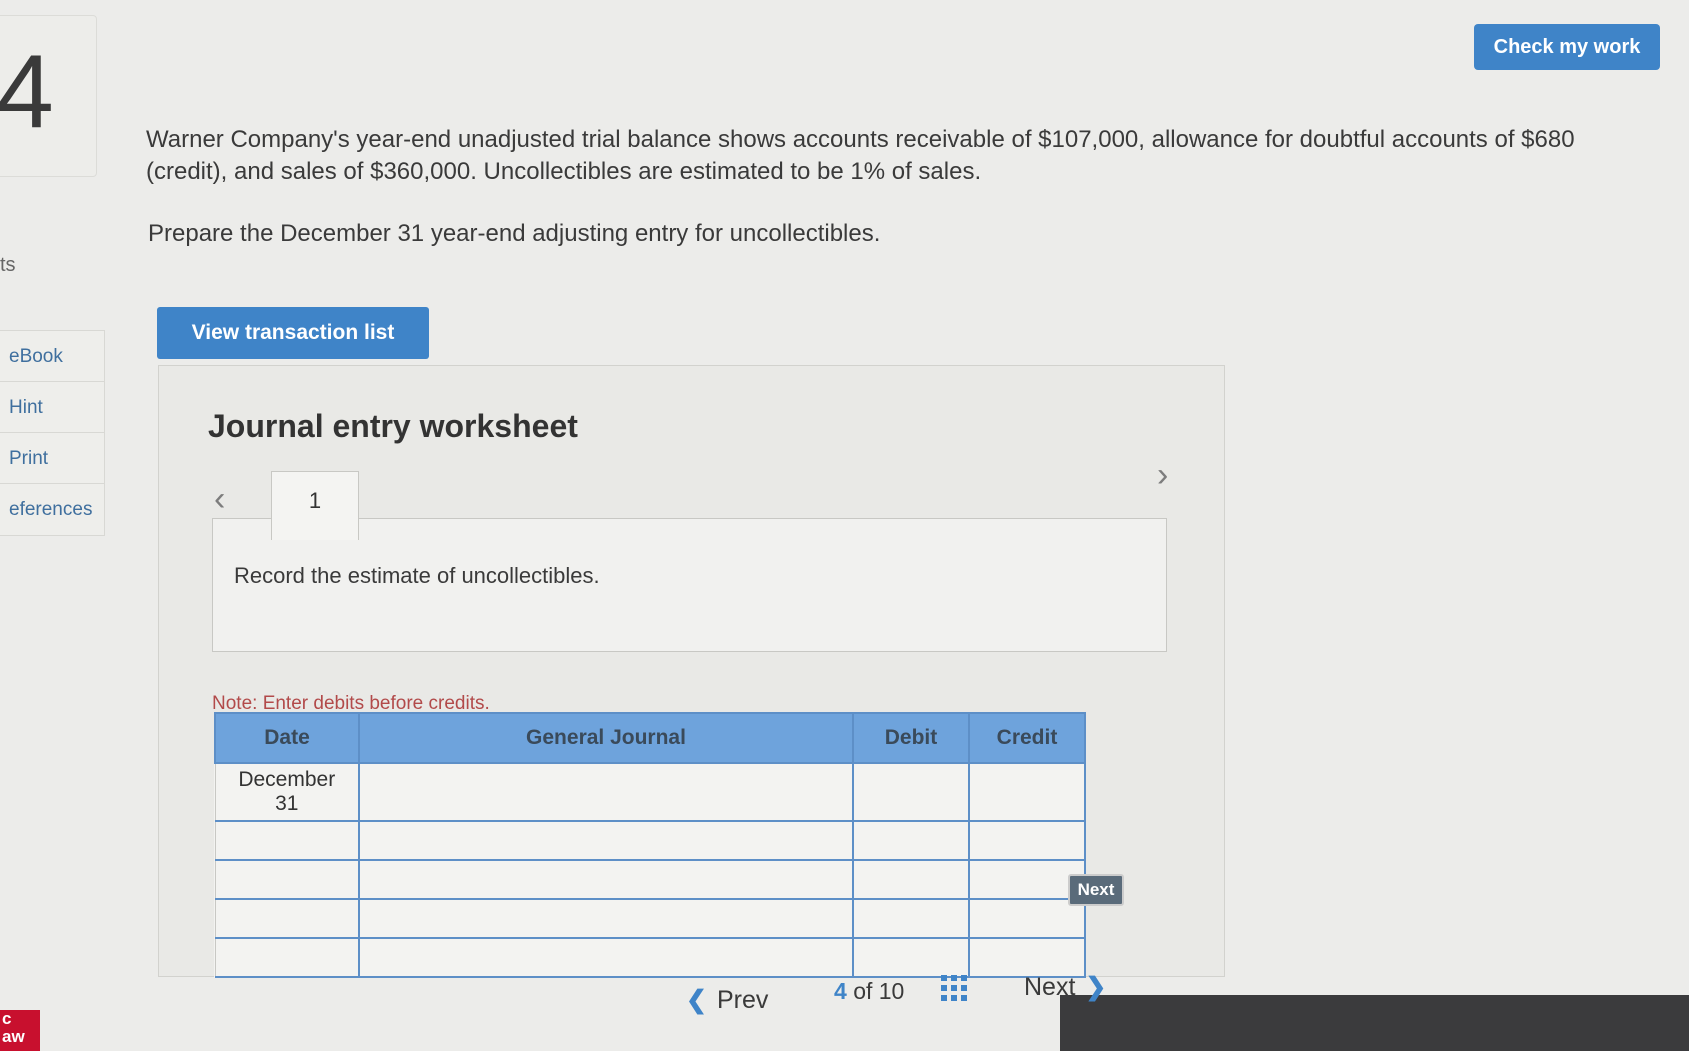 Image resolution: width=1689 pixels, height=1051 pixels. I want to click on rail-item-hint: Hint, so click(52, 407).